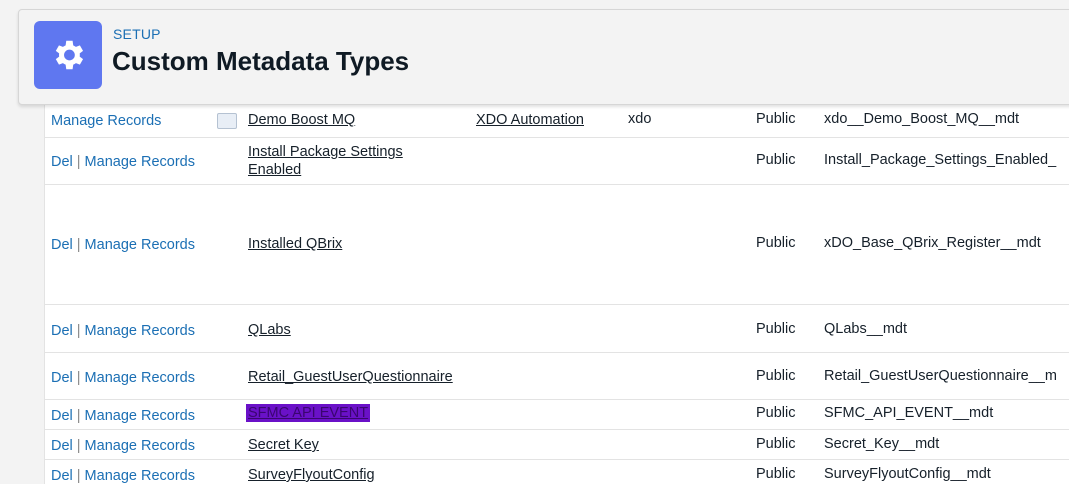 The image size is (1069, 484). I want to click on metadata-type-label-link: Demo Boost MQ, so click(301, 120).